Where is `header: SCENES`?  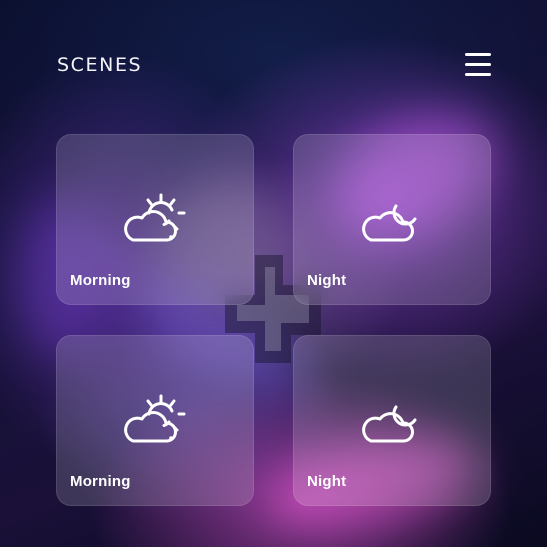 header: SCENES is located at coordinates (274, 66).